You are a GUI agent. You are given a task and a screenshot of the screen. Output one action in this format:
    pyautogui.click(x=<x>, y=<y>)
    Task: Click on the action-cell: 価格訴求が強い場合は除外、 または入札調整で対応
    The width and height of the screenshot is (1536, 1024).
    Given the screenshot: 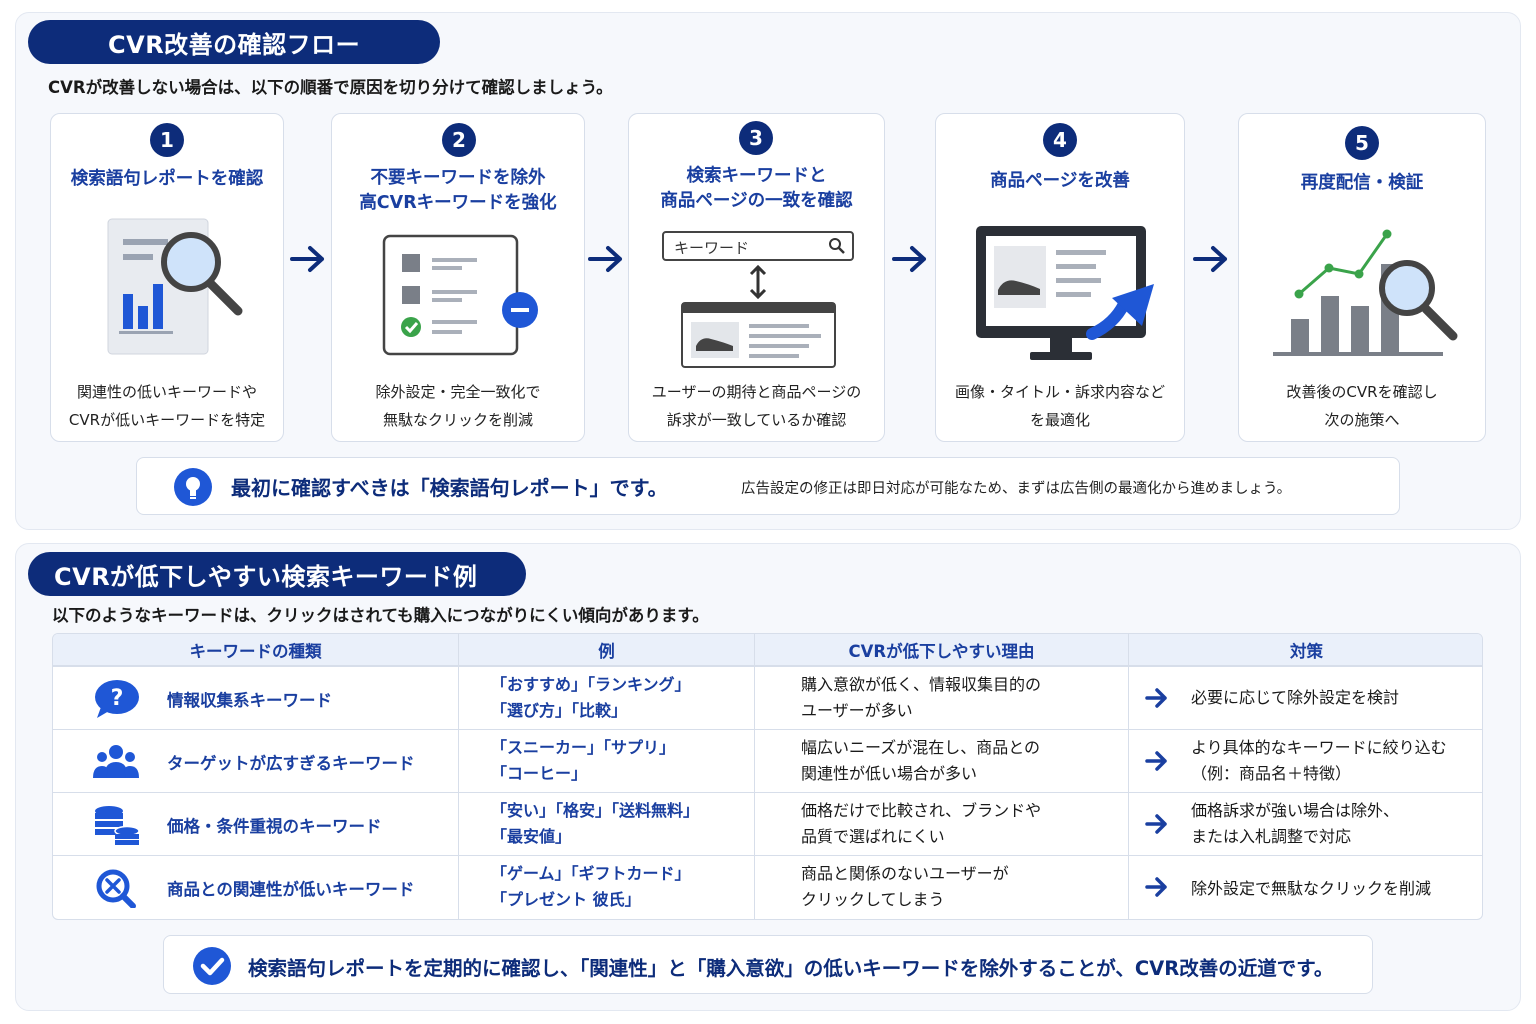 What is the action you would take?
    pyautogui.click(x=1305, y=824)
    